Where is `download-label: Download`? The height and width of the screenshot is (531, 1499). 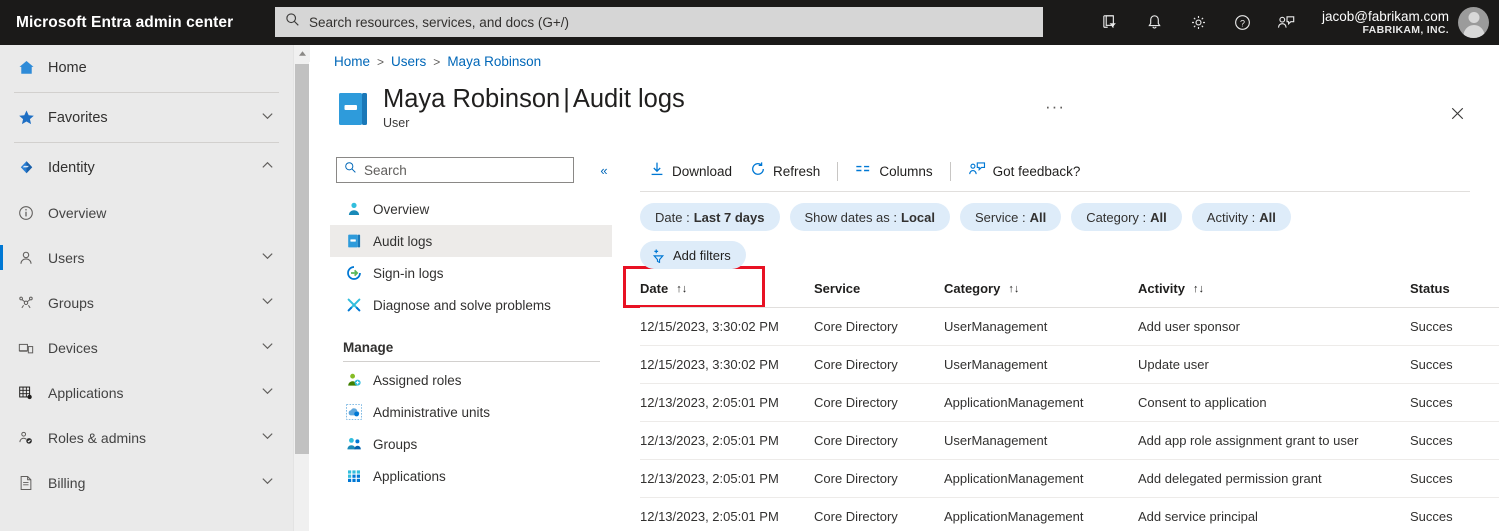 download-label: Download is located at coordinates (702, 171).